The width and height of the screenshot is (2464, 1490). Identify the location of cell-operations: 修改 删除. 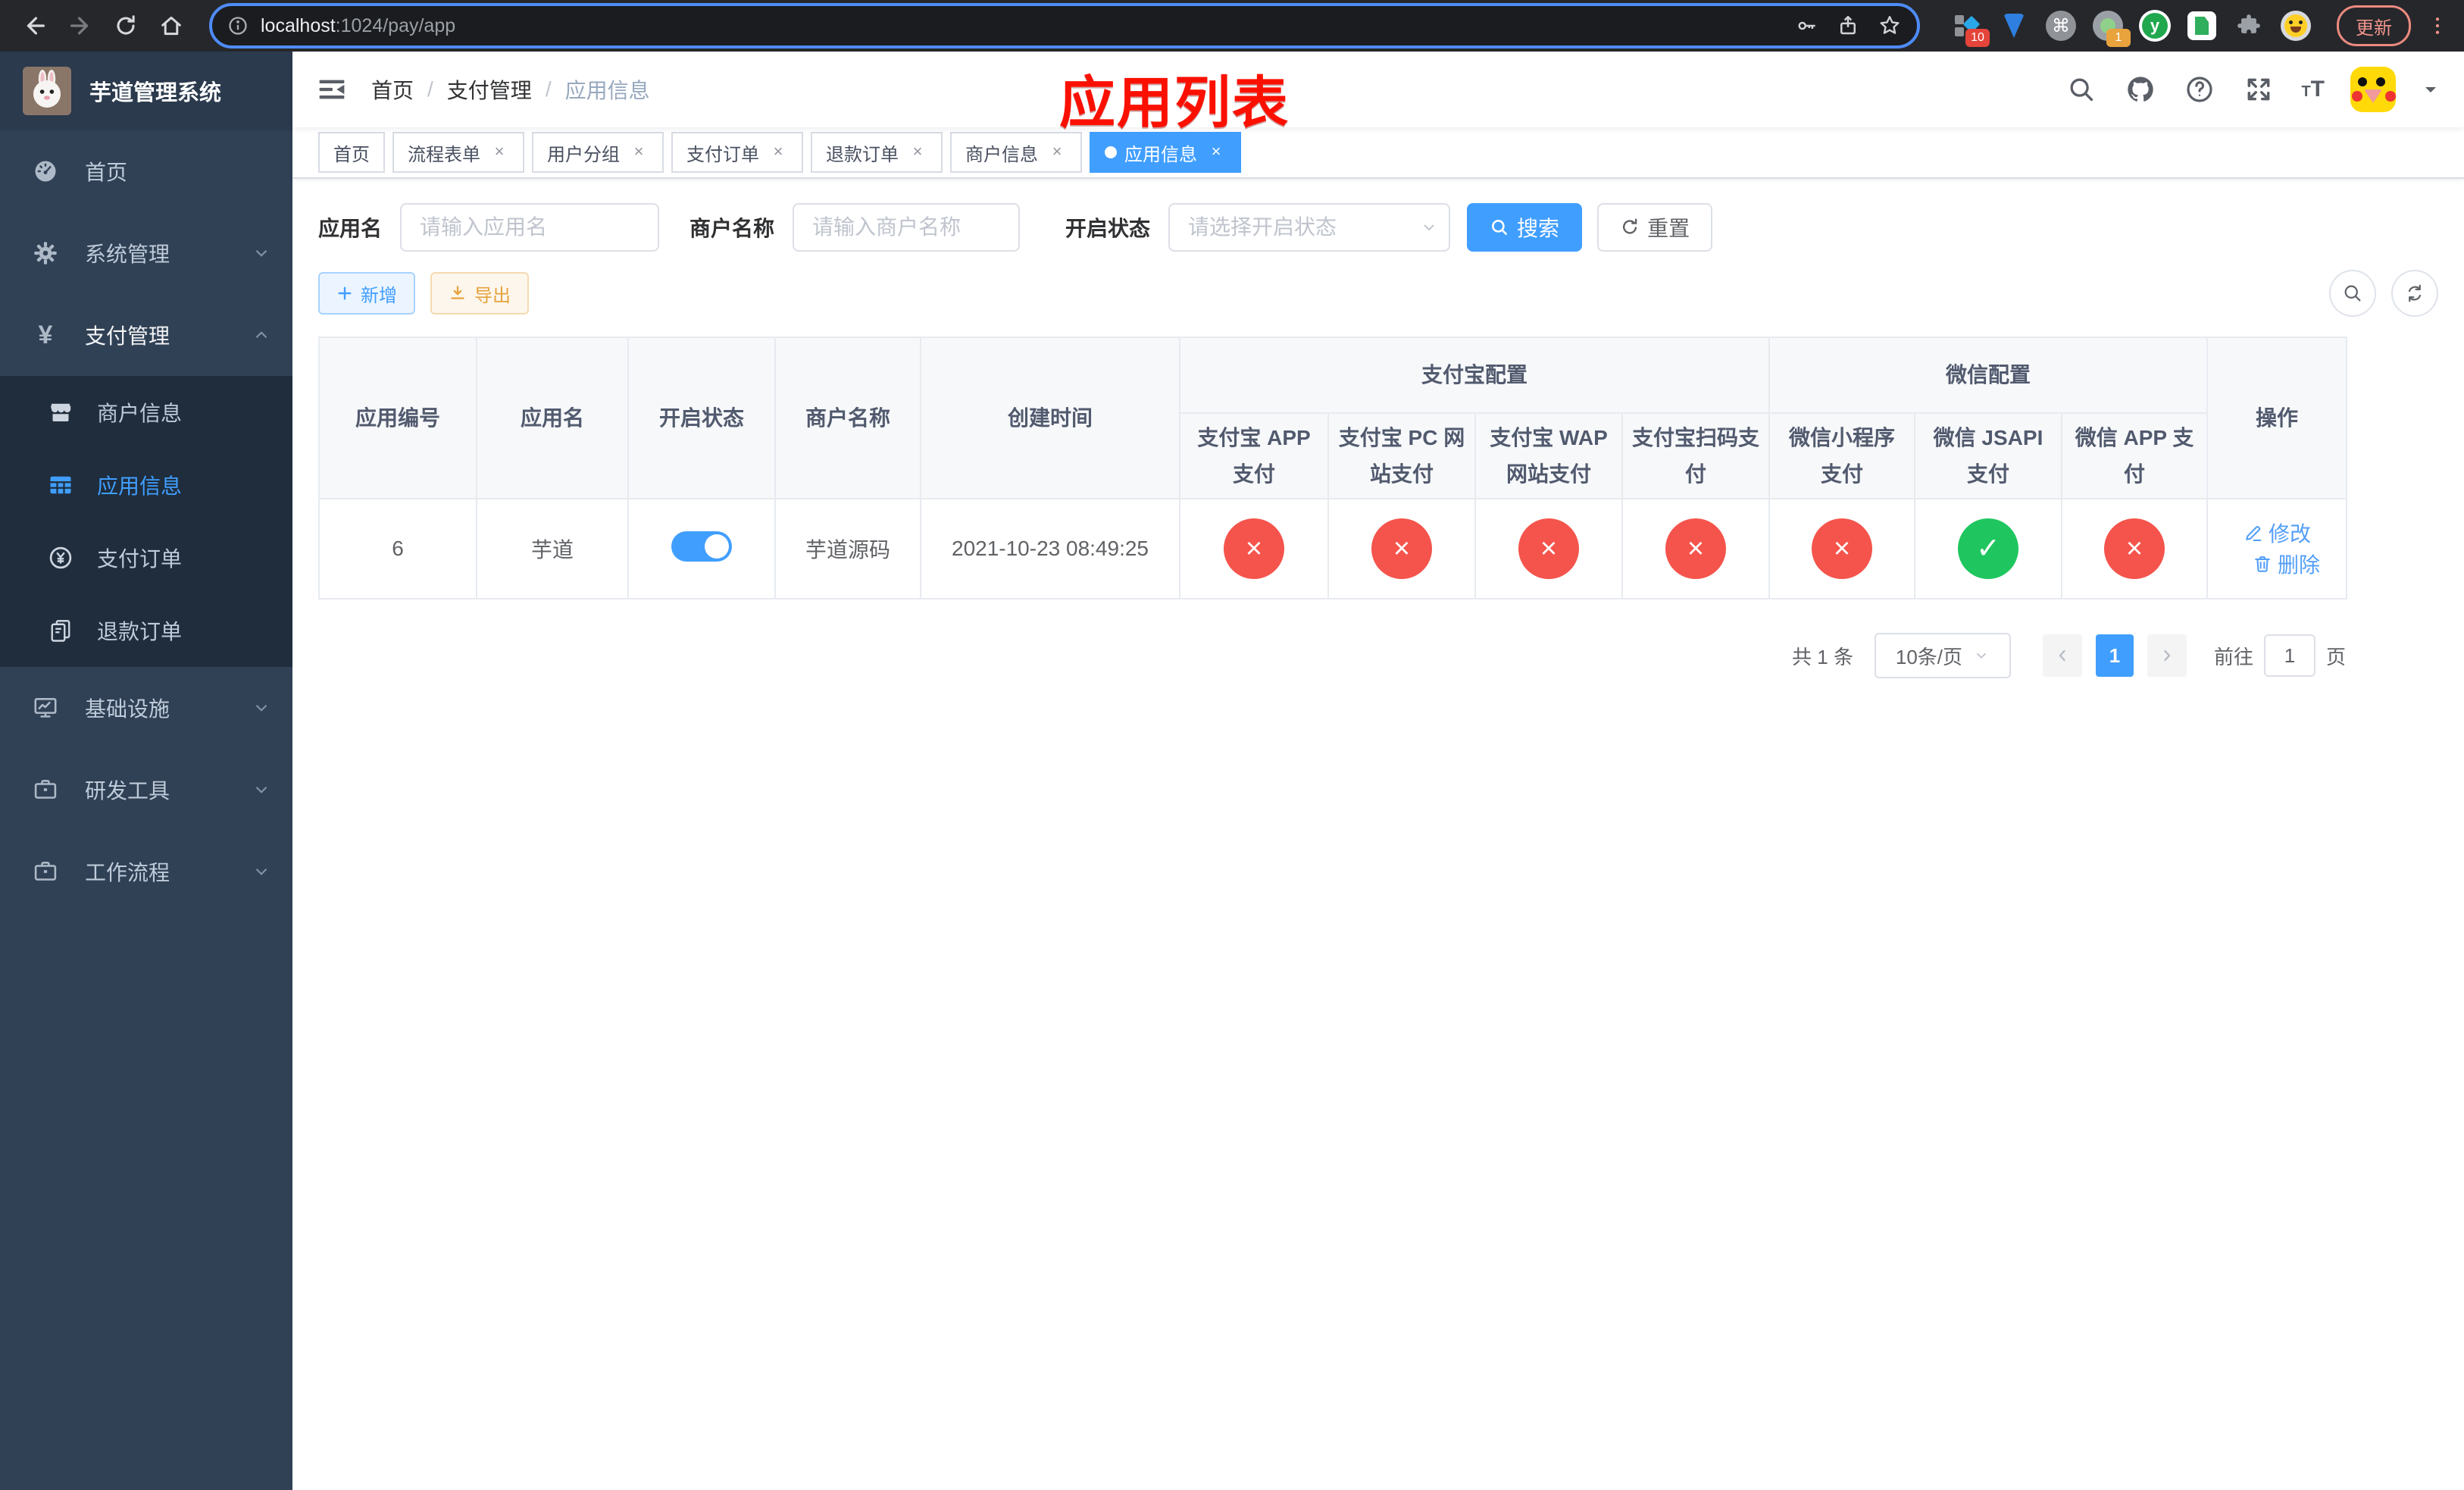
(2277, 549).